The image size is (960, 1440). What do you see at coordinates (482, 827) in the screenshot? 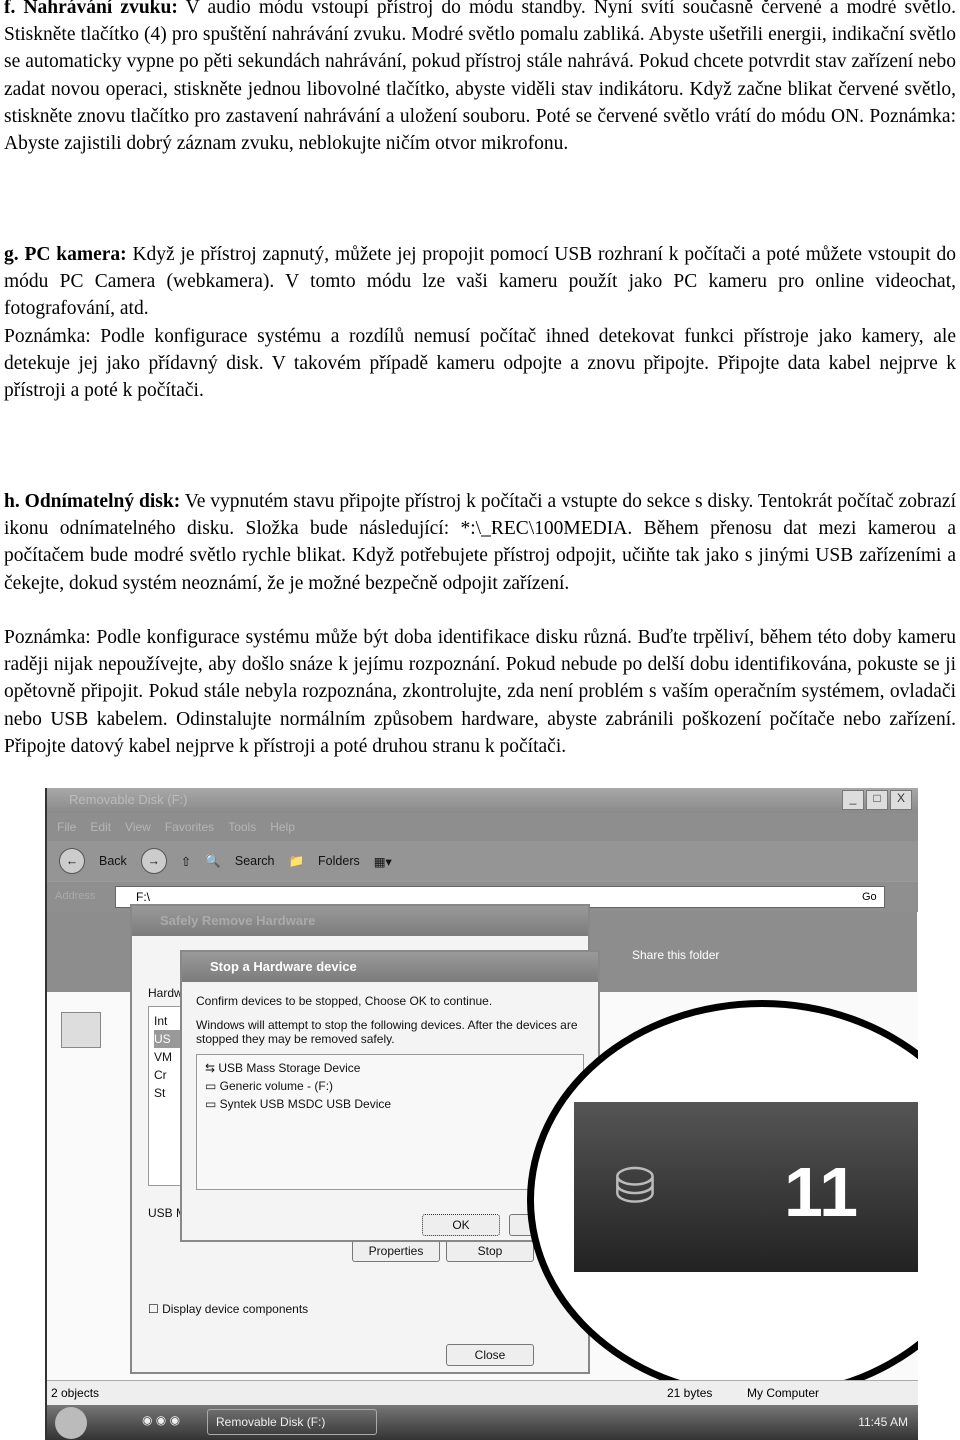
I see `menu-bar: File Edit View Favorites Tools Help` at bounding box center [482, 827].